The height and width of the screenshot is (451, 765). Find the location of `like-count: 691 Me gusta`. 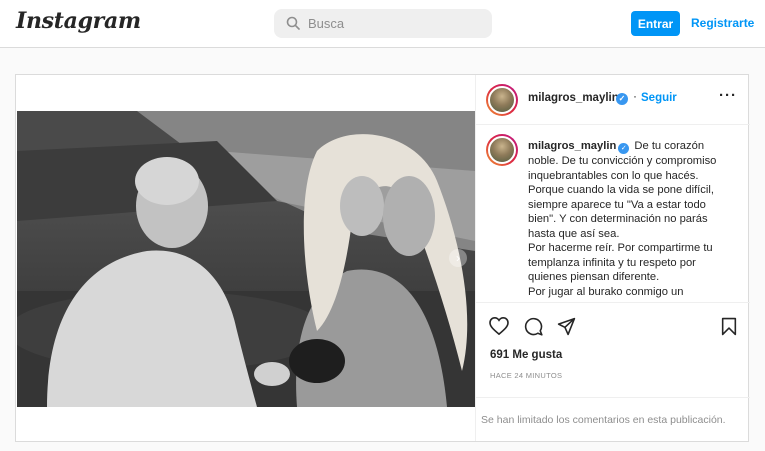

like-count: 691 Me gusta is located at coordinates (526, 355).